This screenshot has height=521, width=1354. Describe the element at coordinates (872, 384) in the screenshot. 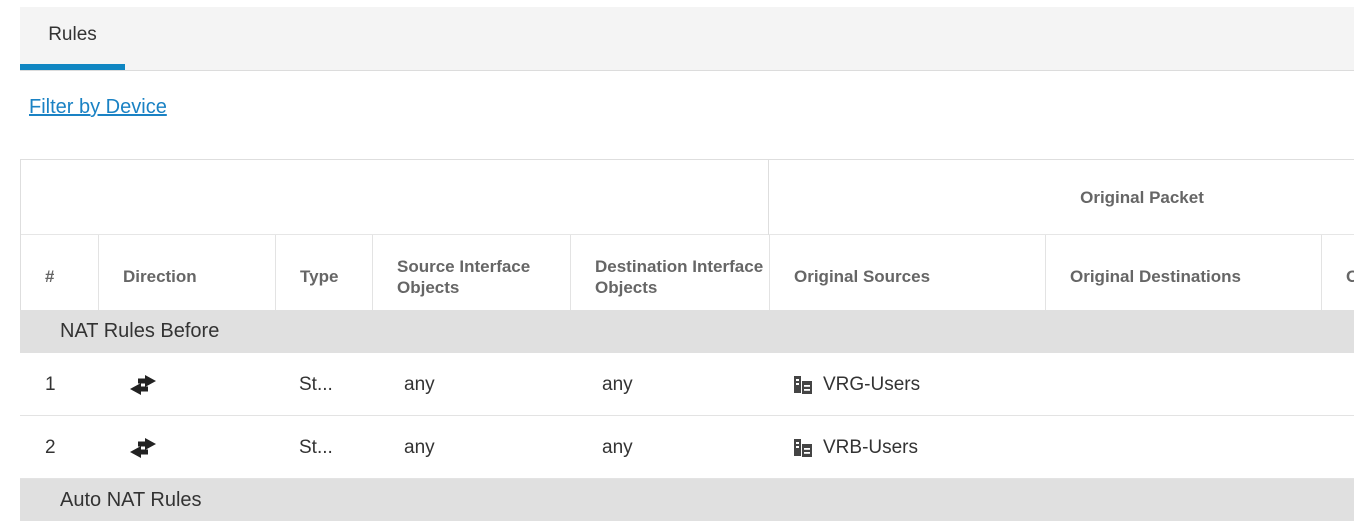

I see `original-source-label: VRG-Users` at that location.